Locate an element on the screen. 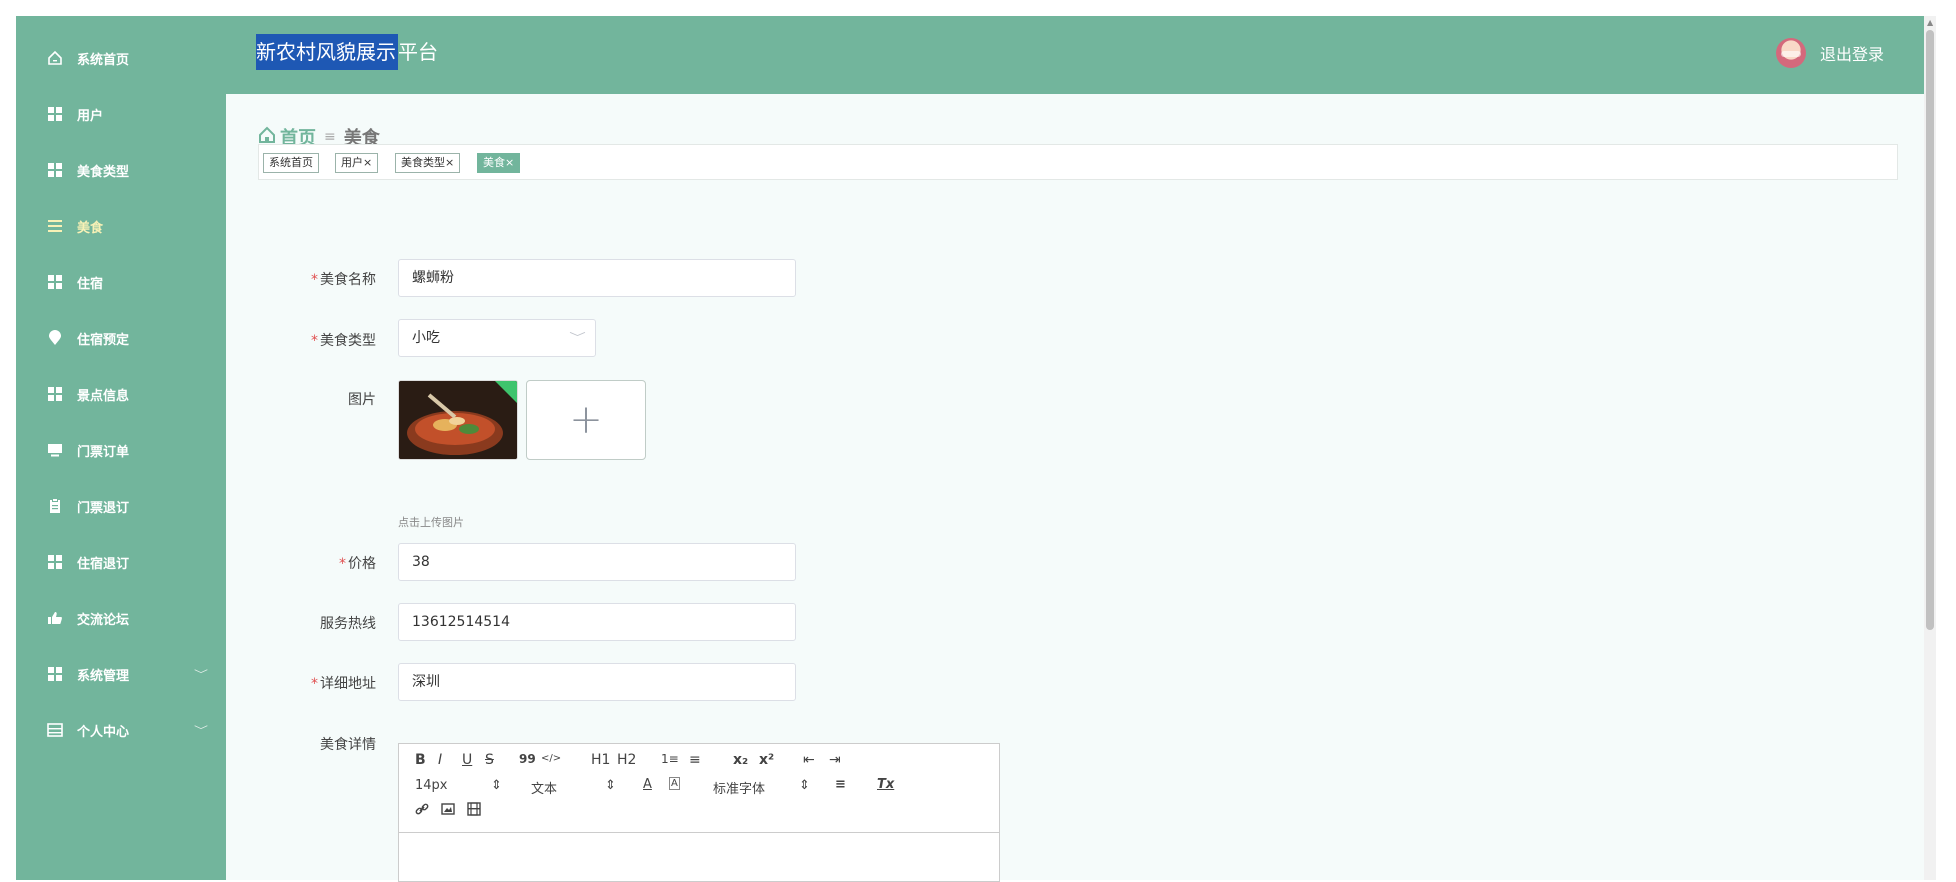 This screenshot has width=1956, height=882. price-label: * 价格 is located at coordinates (311, 563).